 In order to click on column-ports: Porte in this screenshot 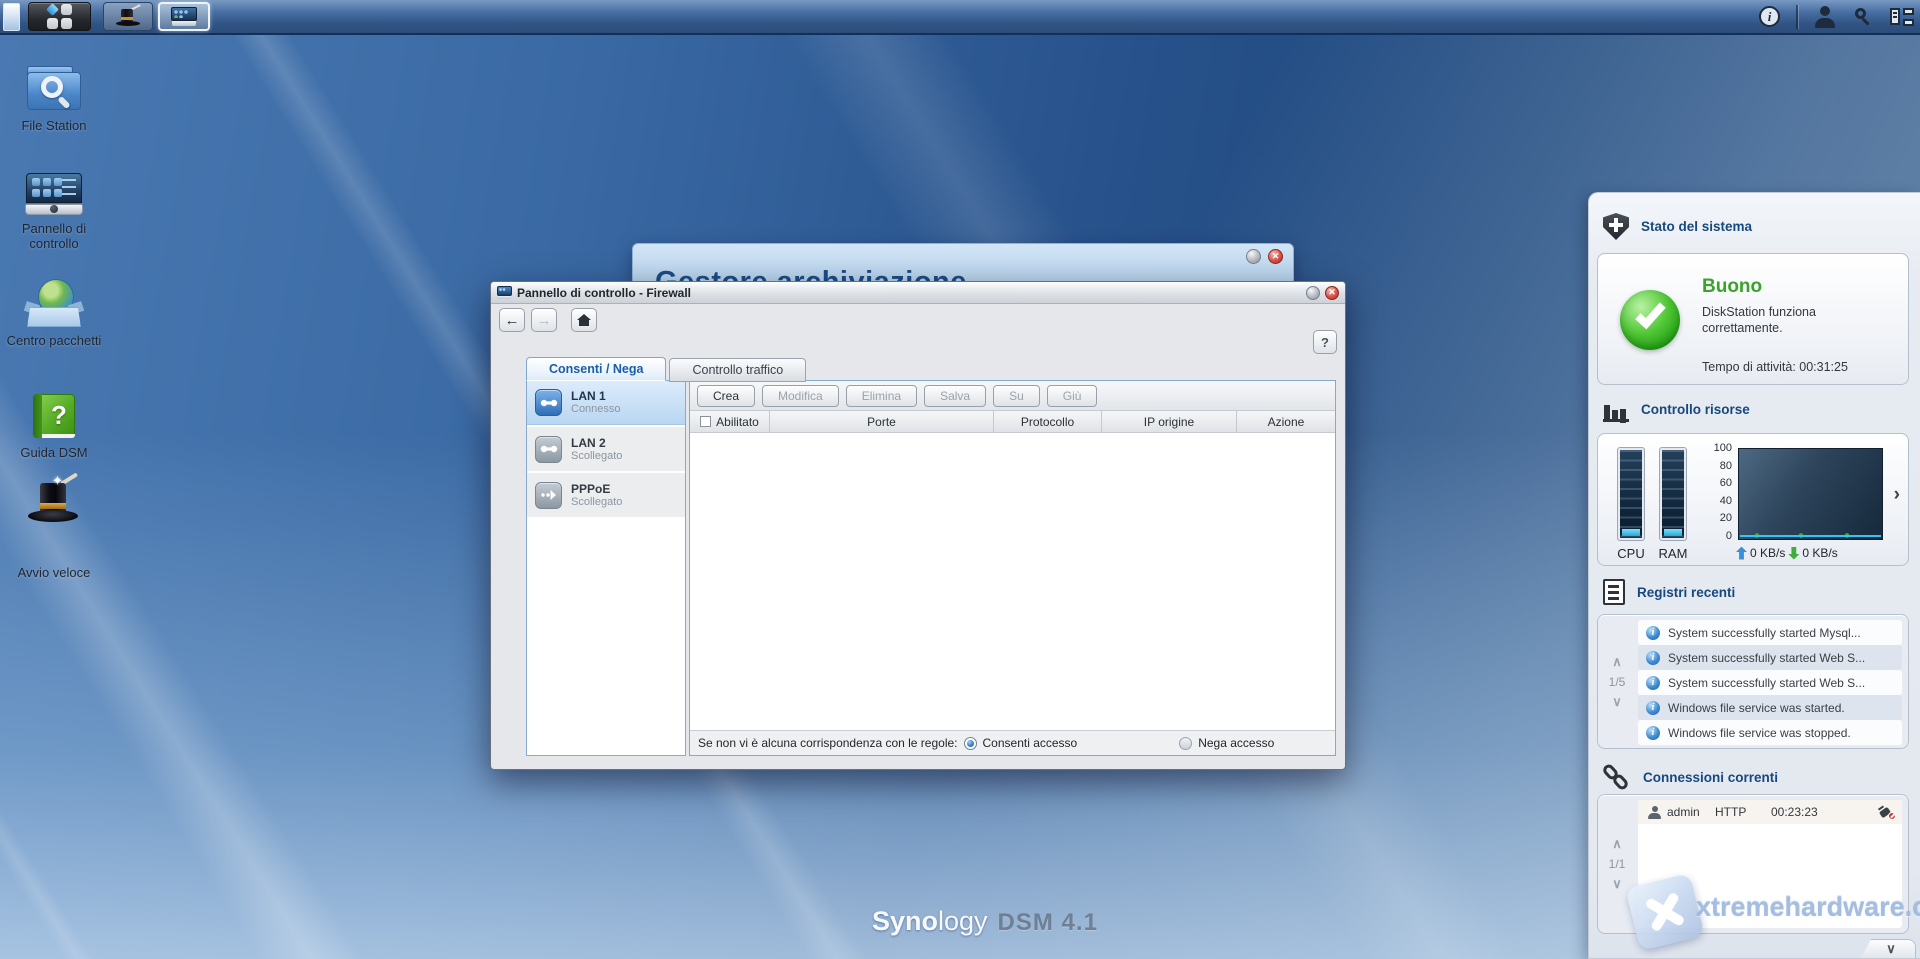, I will do `click(882, 421)`.